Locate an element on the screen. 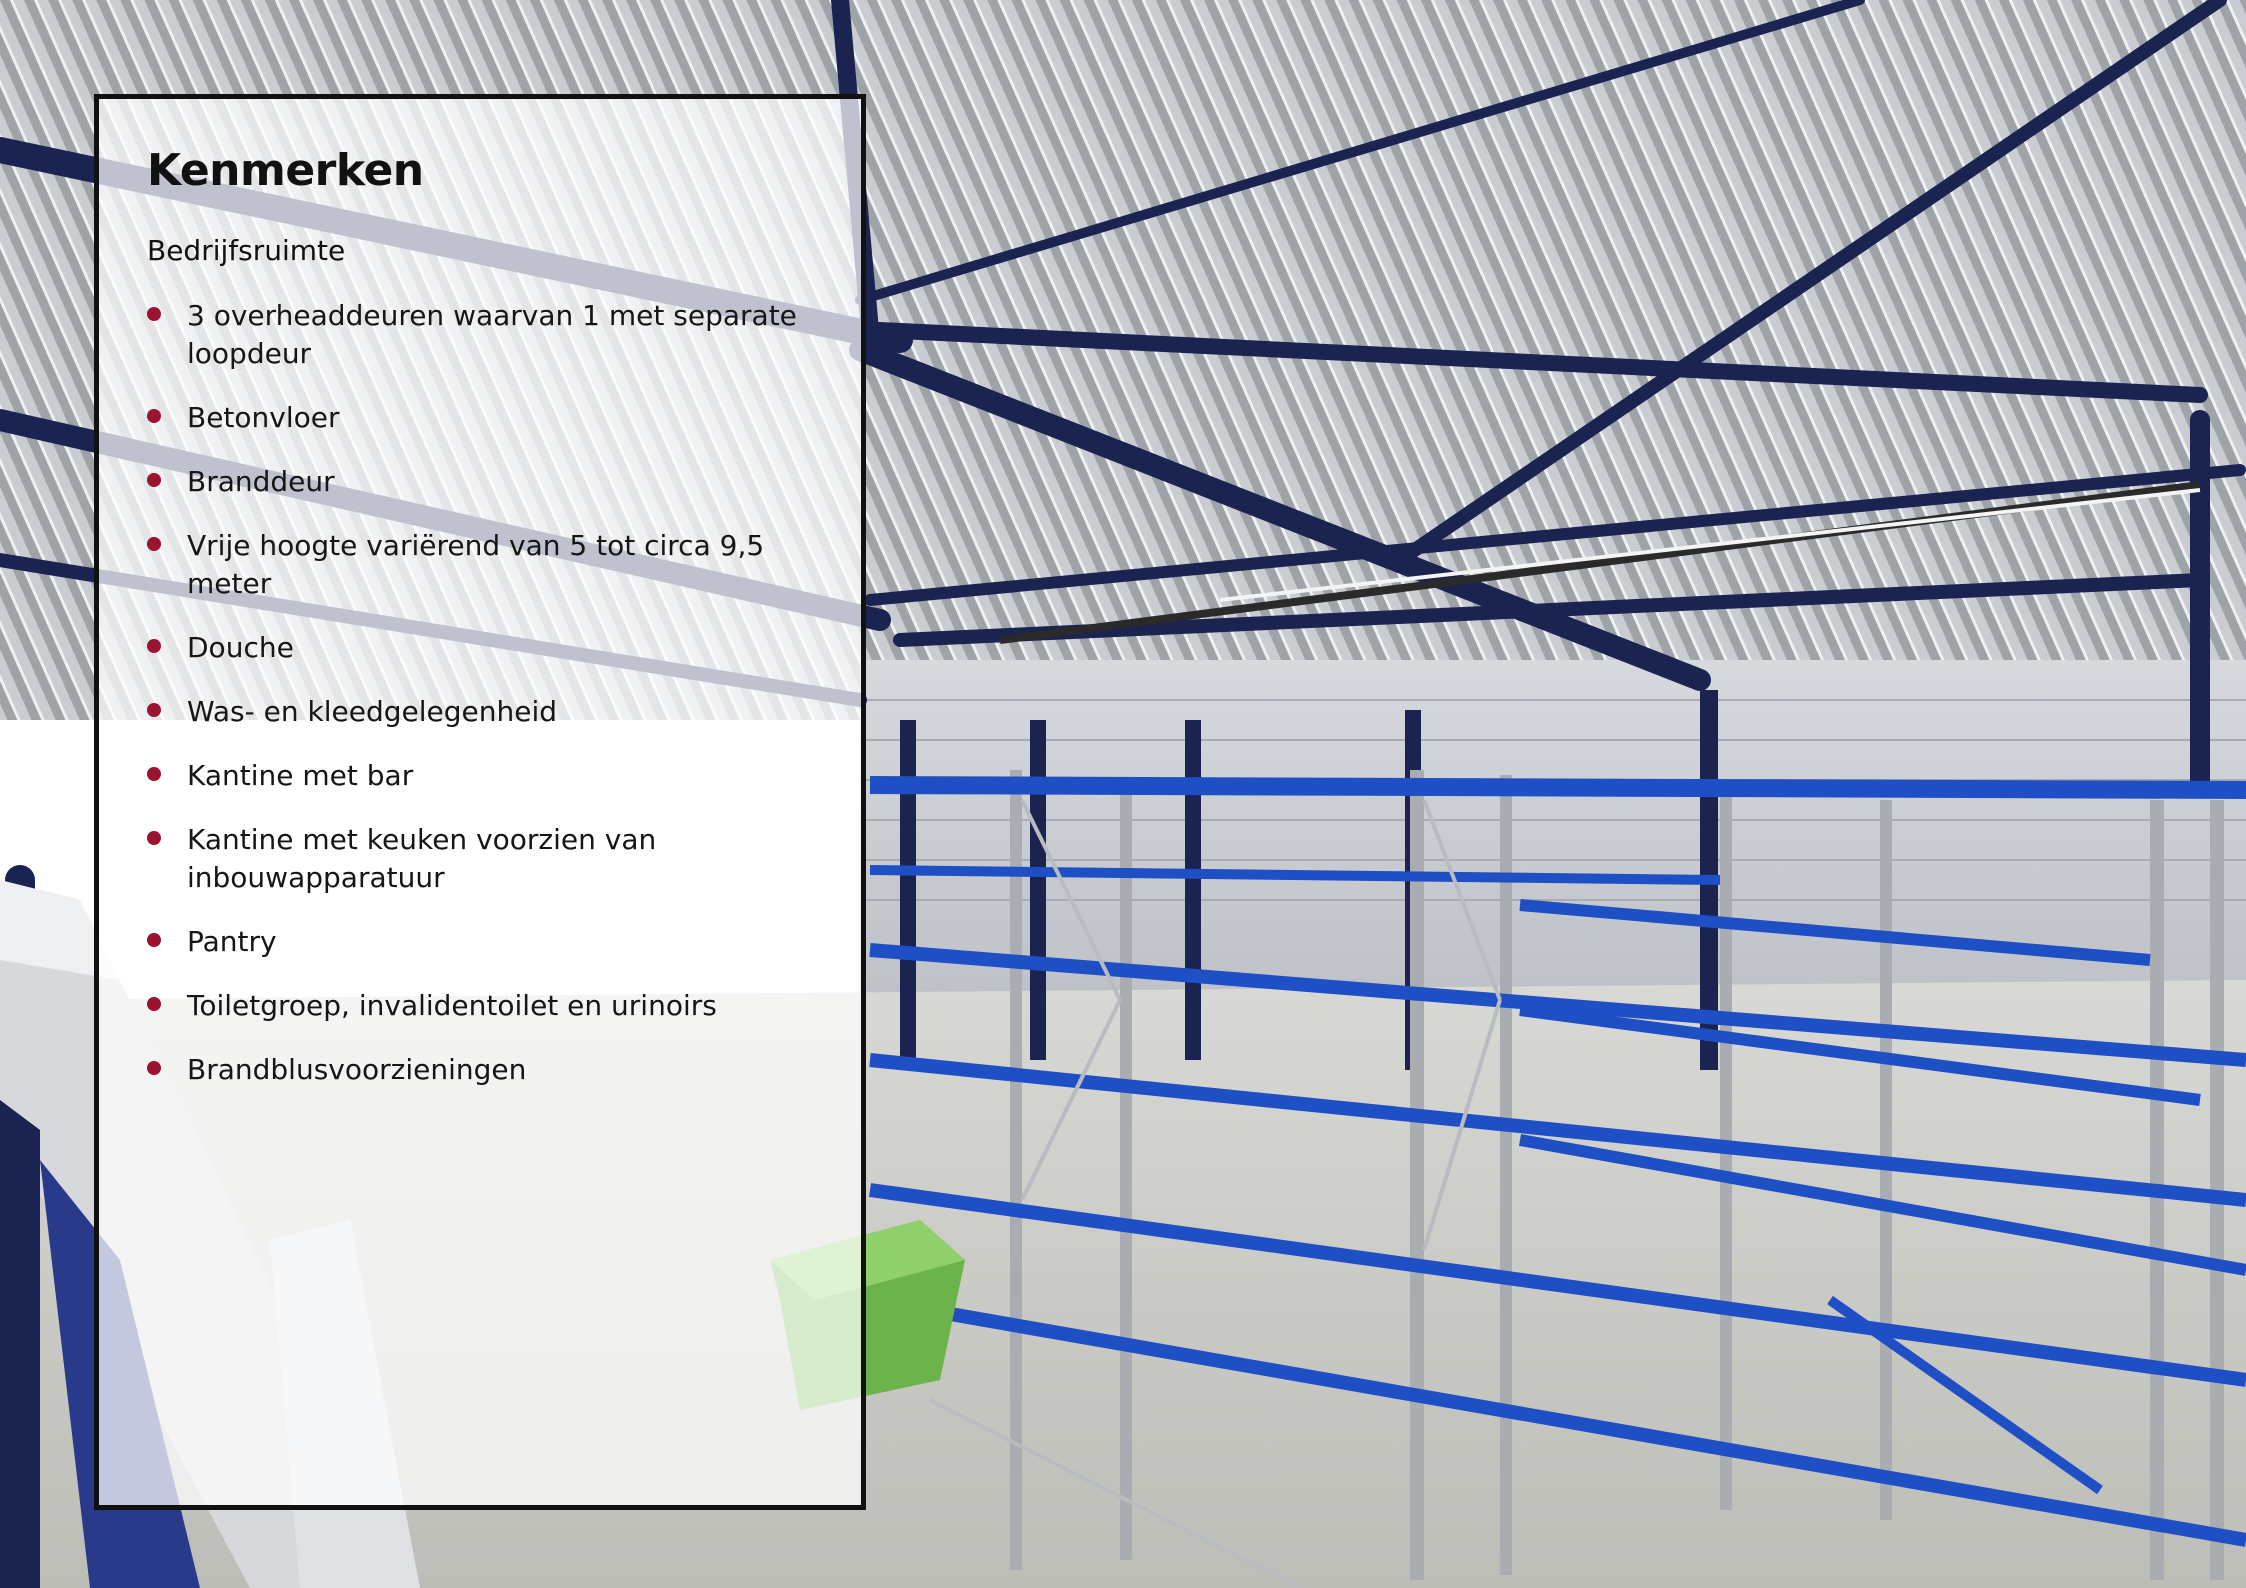 Image resolution: width=2246 pixels, height=1588 pixels. list-item-text: Betonvloer is located at coordinates (263, 417).